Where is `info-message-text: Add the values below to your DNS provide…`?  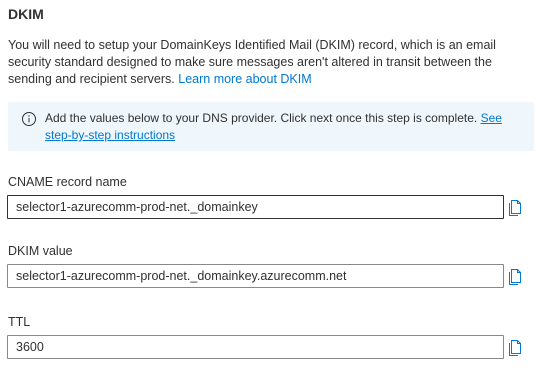
info-message-text: Add the values below to your DNS provide… is located at coordinates (261, 118).